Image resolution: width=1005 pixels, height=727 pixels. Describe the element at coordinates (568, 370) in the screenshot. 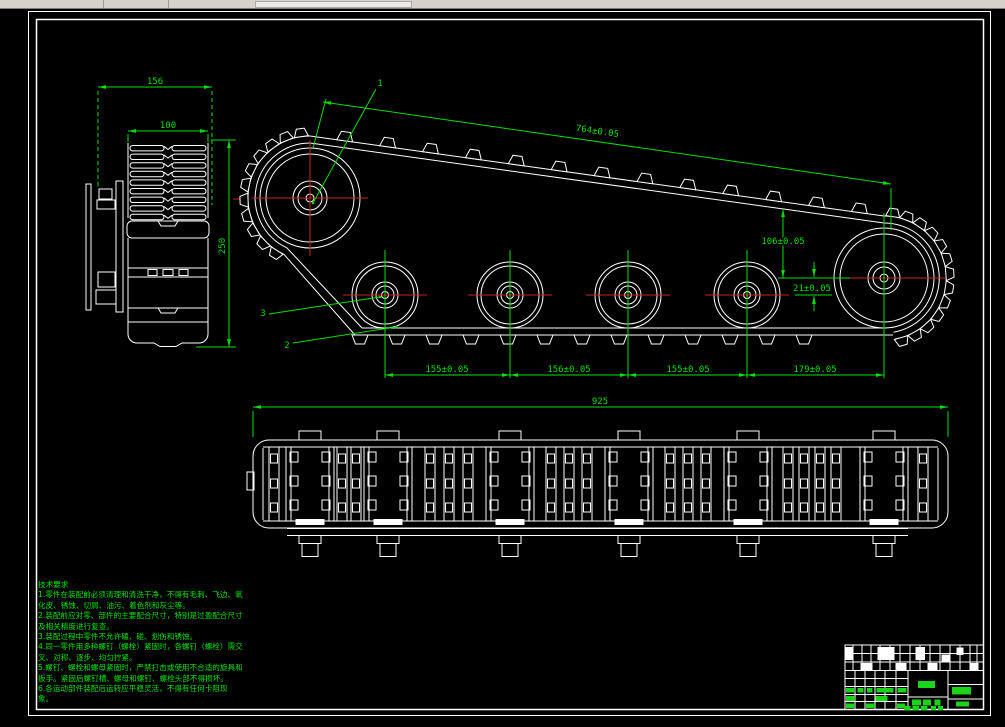

I see `dim-spacing-2: 156±0.05` at that location.